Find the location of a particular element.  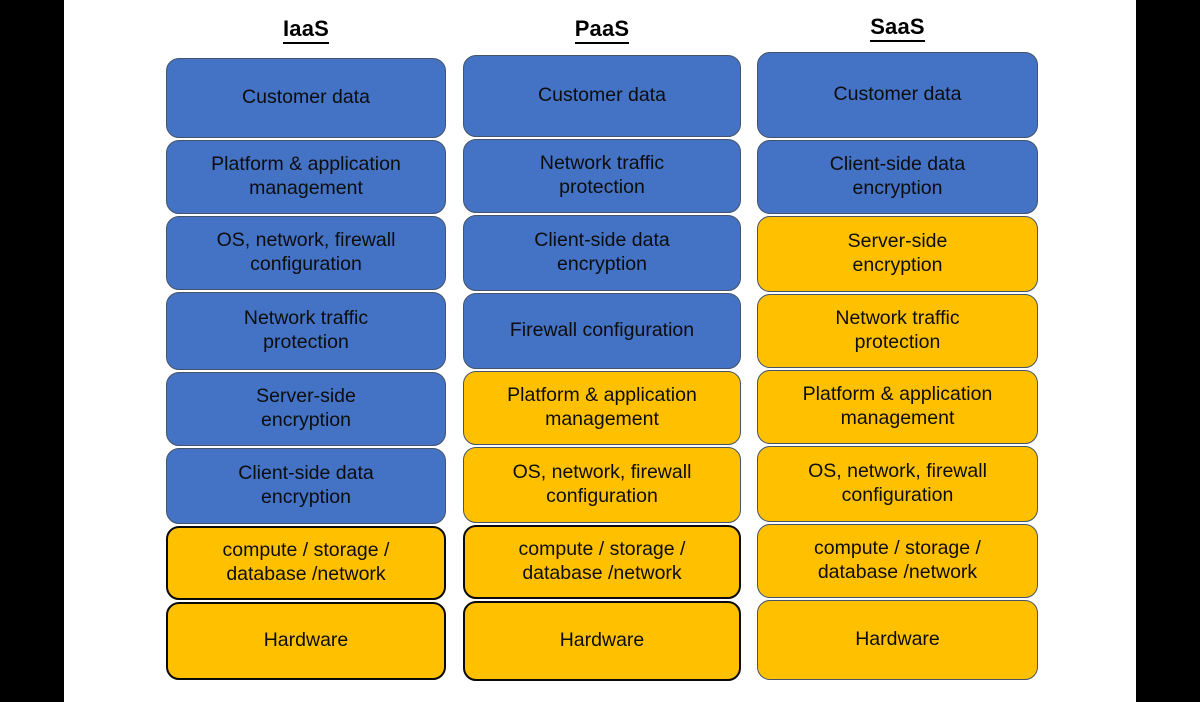

column-title-text: PaaS is located at coordinates (602, 30).